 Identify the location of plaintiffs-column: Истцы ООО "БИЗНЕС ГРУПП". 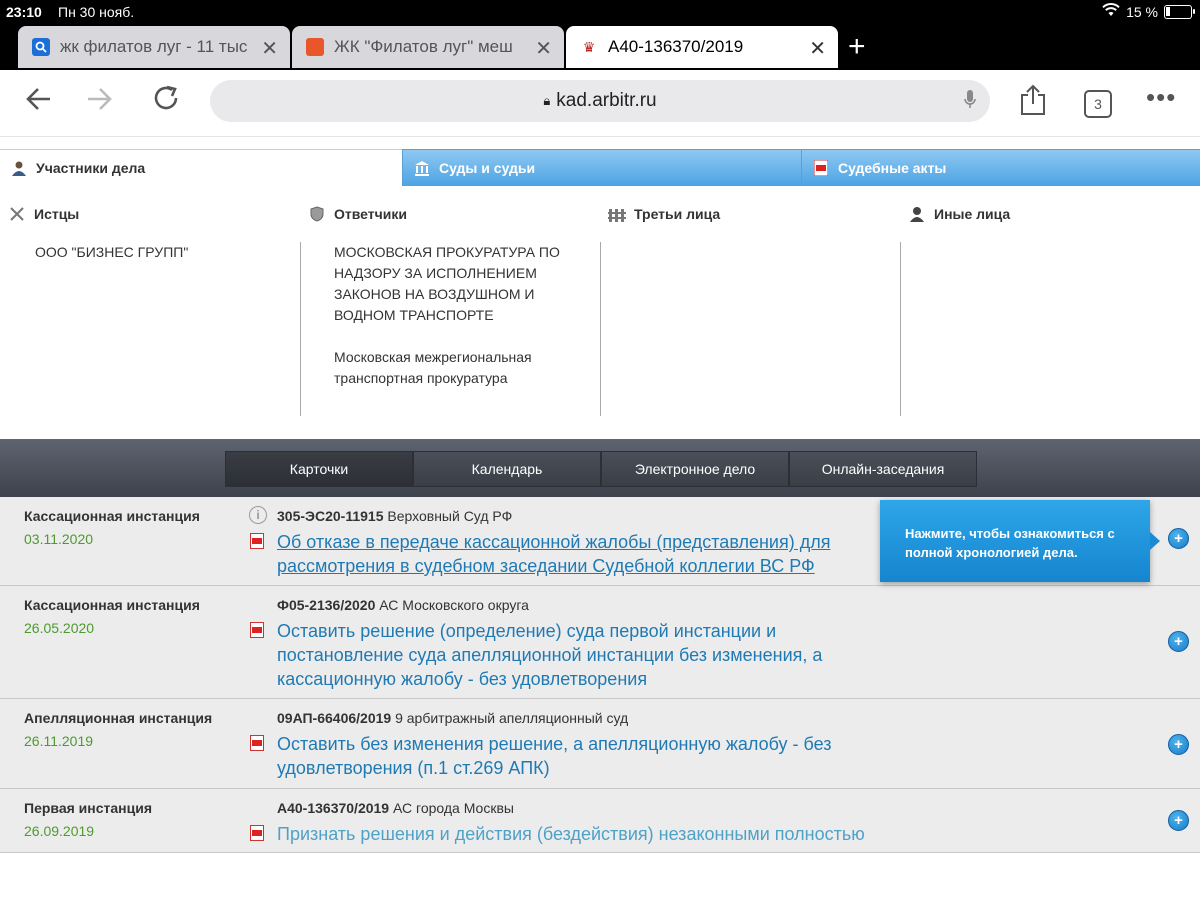
(150, 307).